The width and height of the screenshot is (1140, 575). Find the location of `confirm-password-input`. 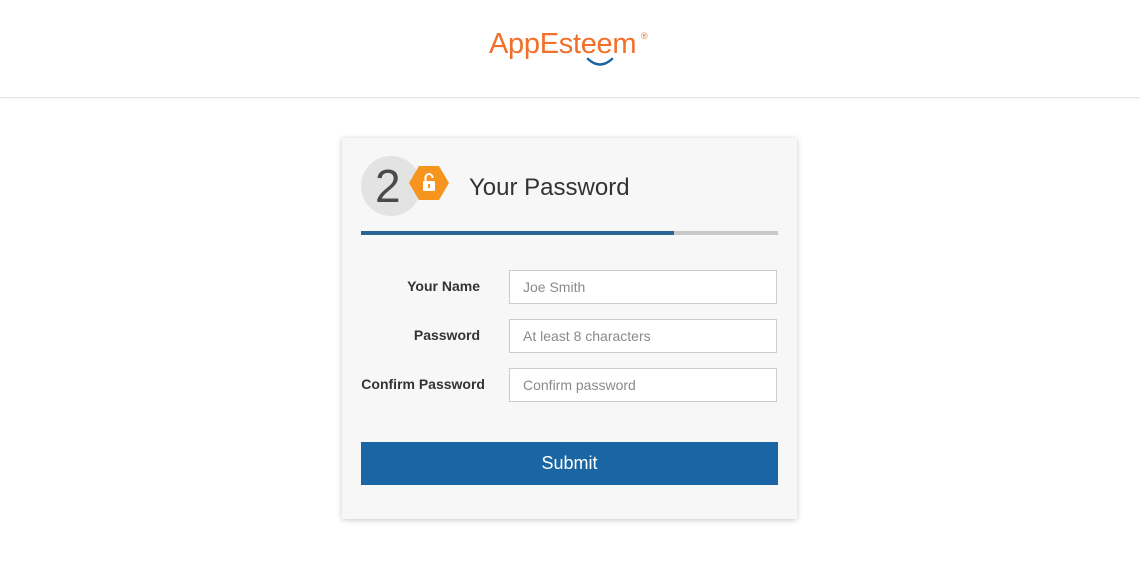

confirm-password-input is located at coordinates (643, 385).